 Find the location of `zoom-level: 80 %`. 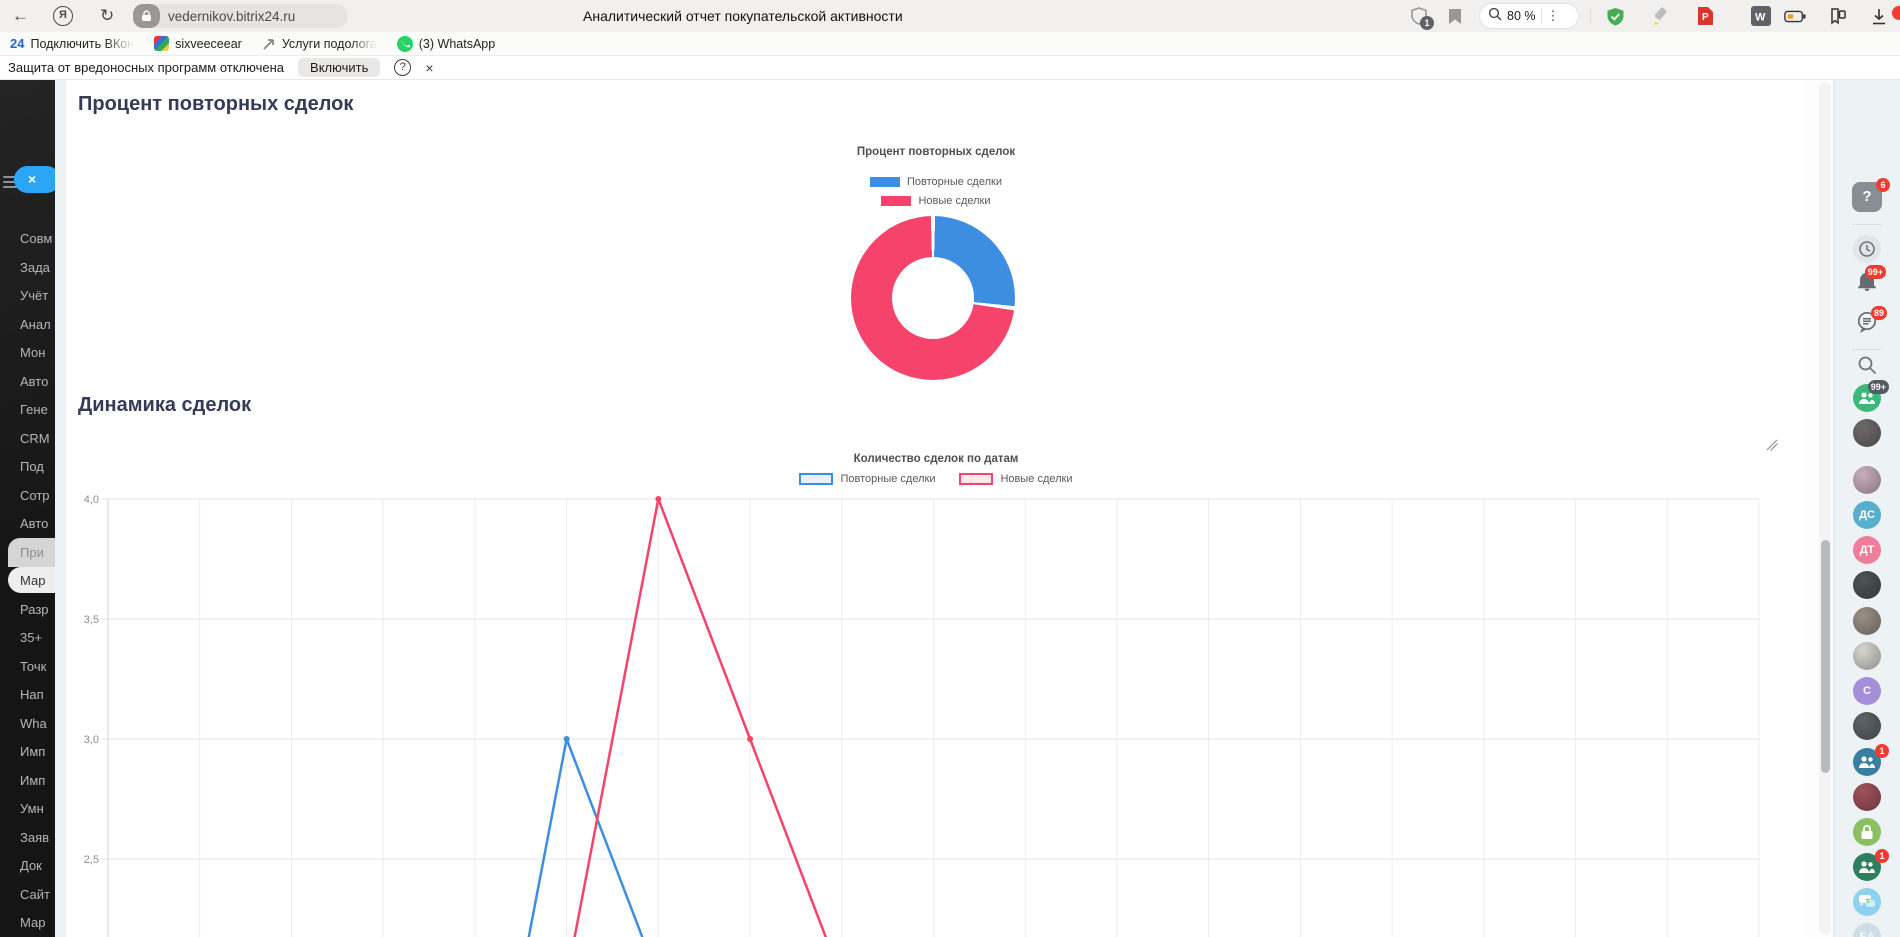

zoom-level: 80 % is located at coordinates (1521, 16).